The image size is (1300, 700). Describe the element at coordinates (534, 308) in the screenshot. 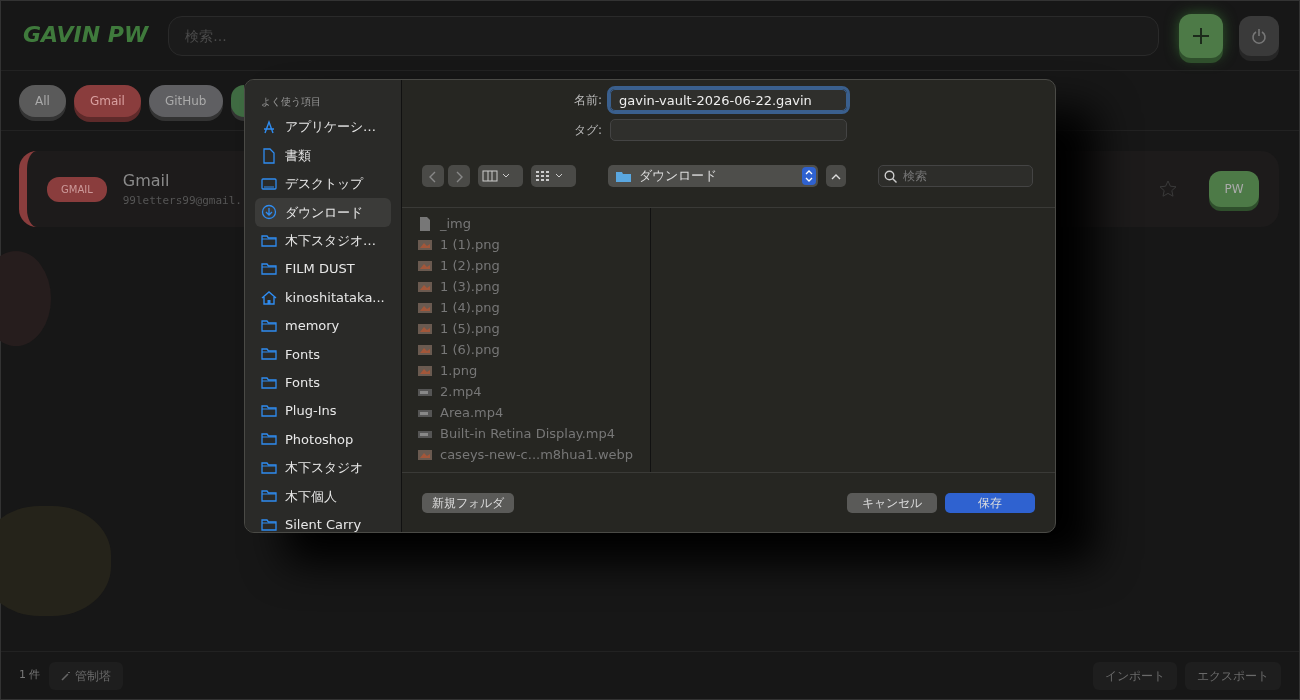

I see `file-item: 1 (4).png` at that location.